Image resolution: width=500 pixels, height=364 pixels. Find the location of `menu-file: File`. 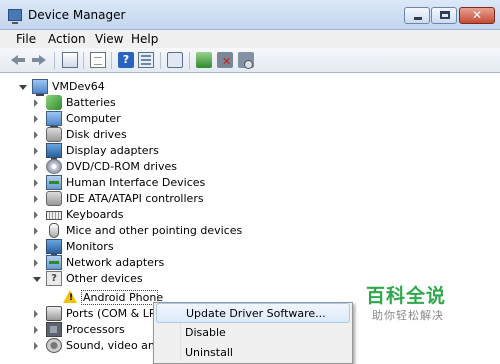

menu-file: File is located at coordinates (26, 39).